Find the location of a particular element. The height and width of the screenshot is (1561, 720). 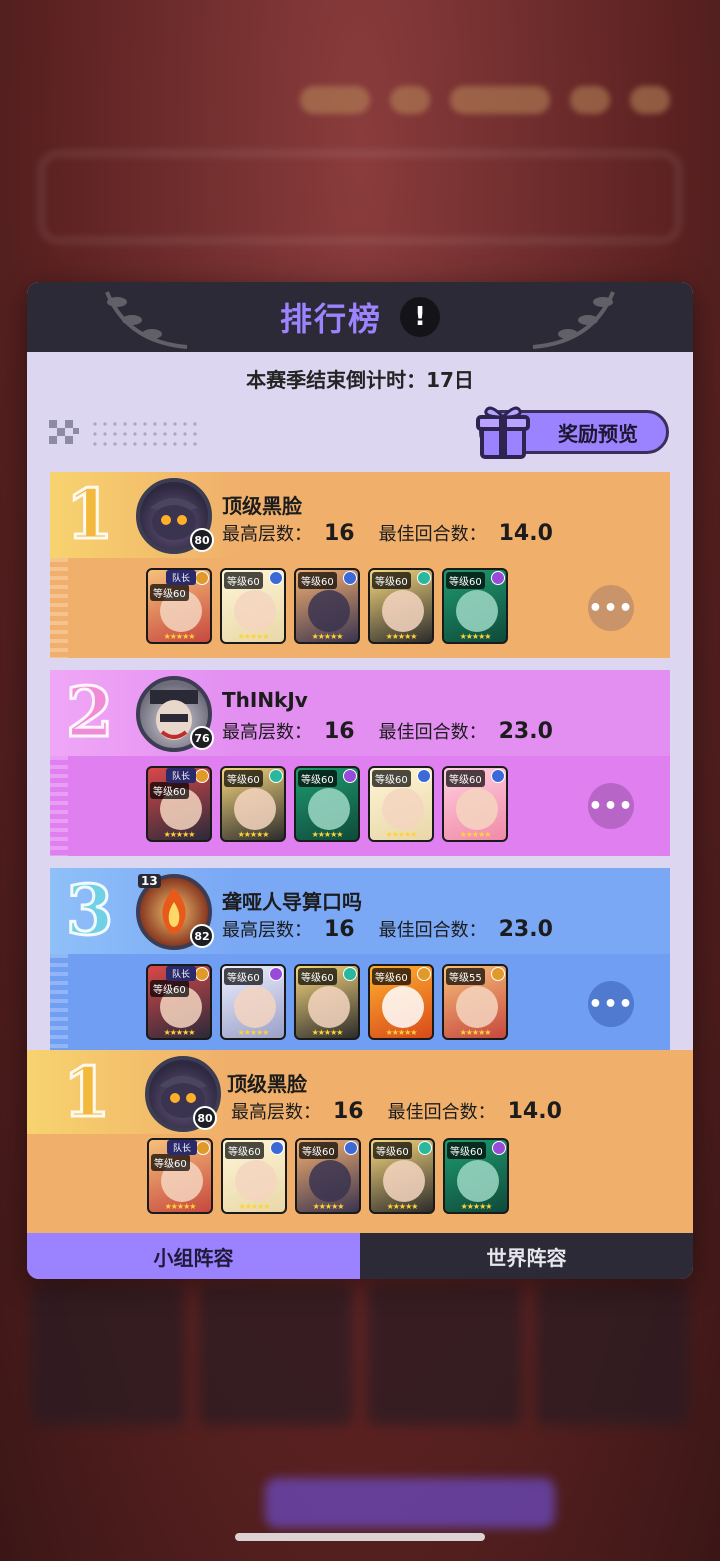

rank-number: 1 is located at coordinates (89, 515).